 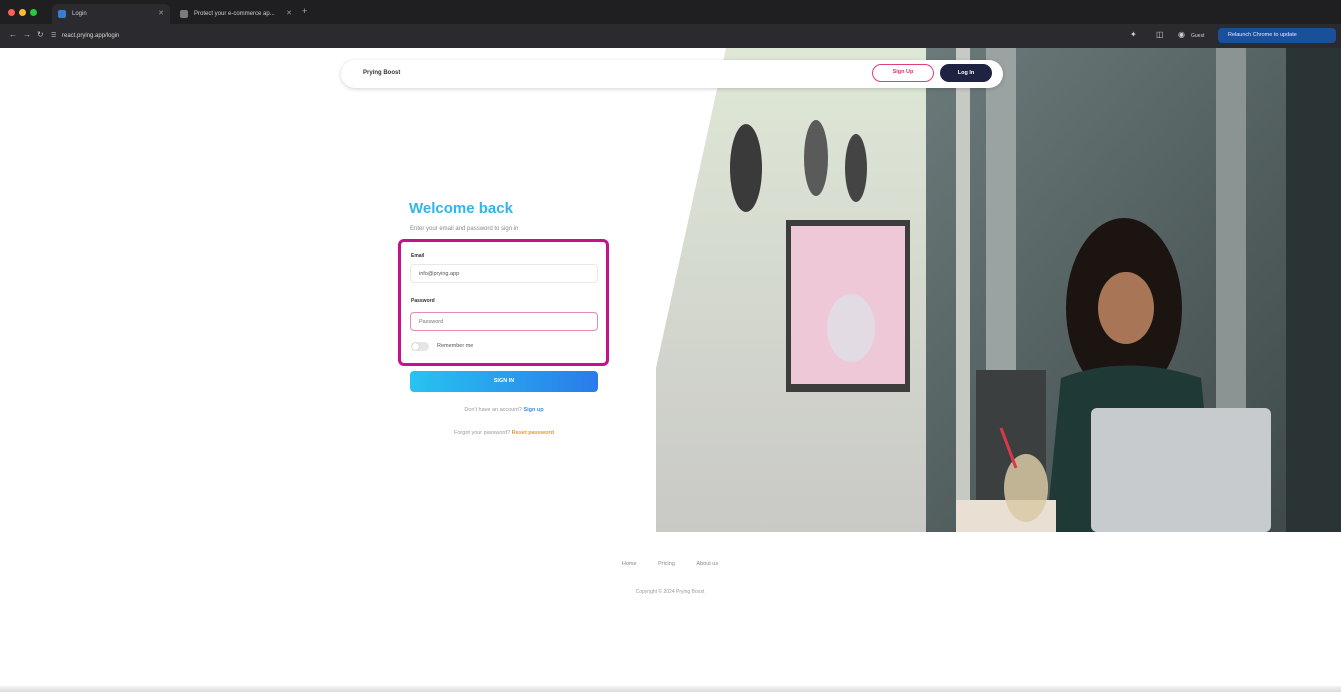 What do you see at coordinates (464, 229) in the screenshot?
I see `page-subtitle: Enter your email and password to sign in` at bounding box center [464, 229].